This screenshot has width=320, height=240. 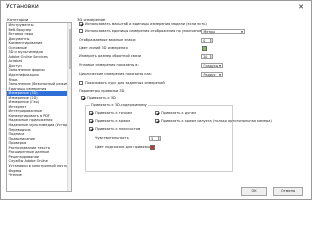 What do you see at coordinates (113, 113) in the screenshot?
I see `snap-edges-label: Привязать к точкам` at bounding box center [113, 113].